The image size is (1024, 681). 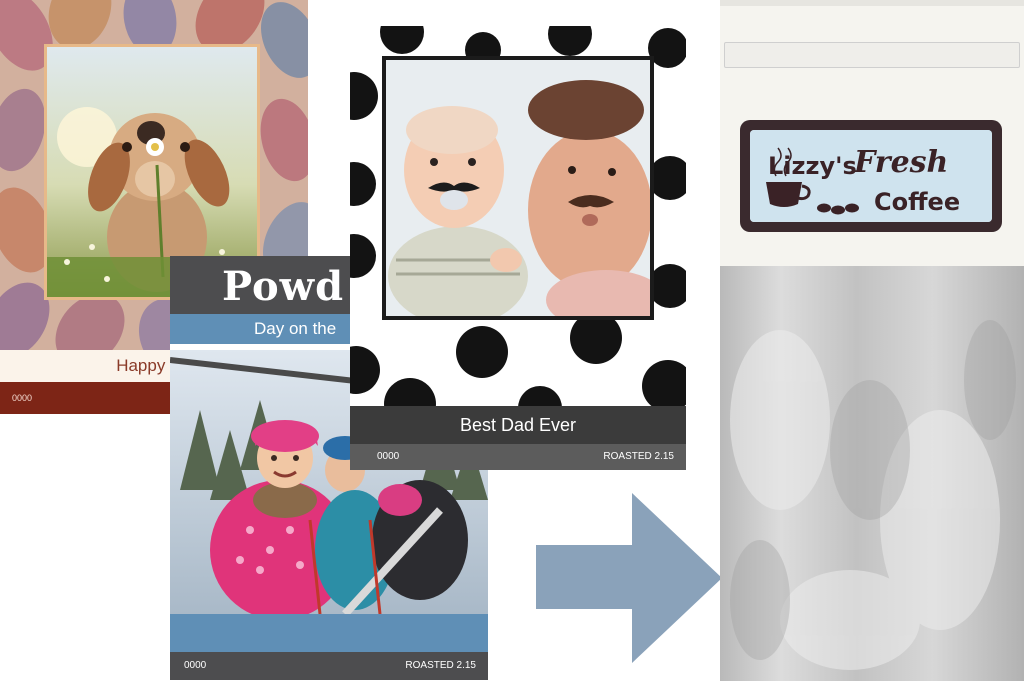 I want to click on zip-seal, so click(x=872, y=55).